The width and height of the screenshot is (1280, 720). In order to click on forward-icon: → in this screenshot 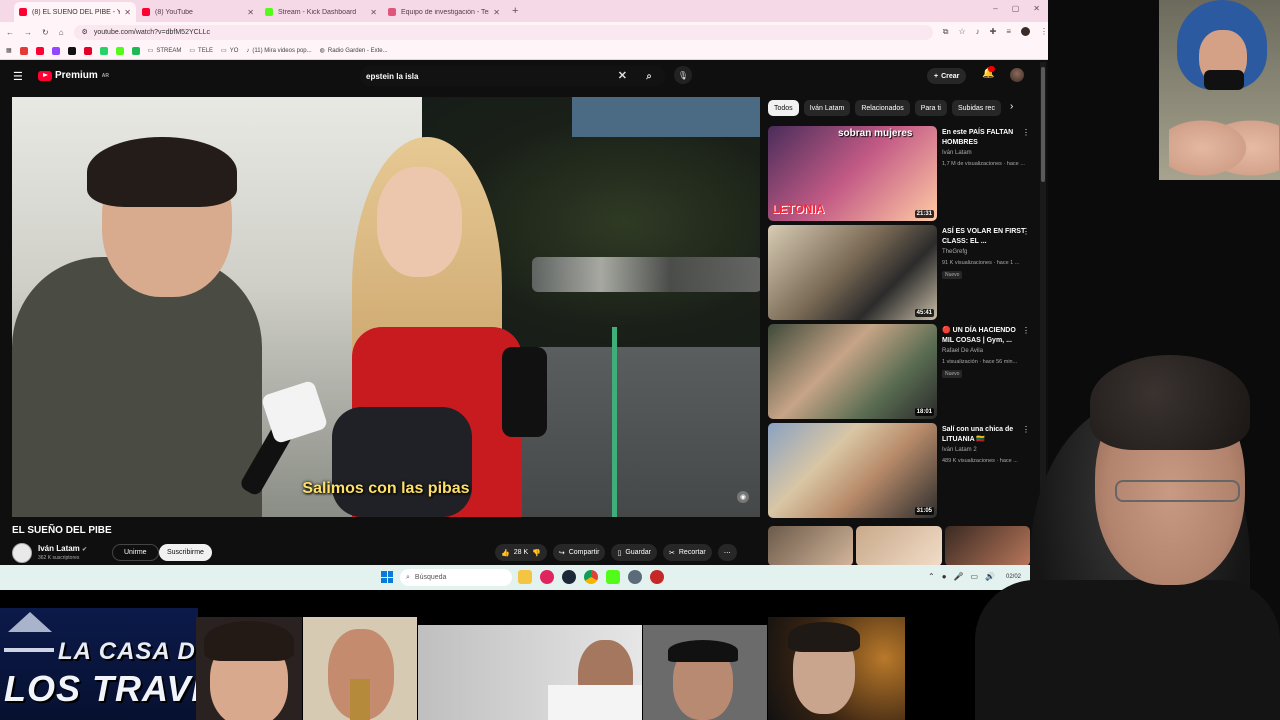, I will do `click(28, 32)`.